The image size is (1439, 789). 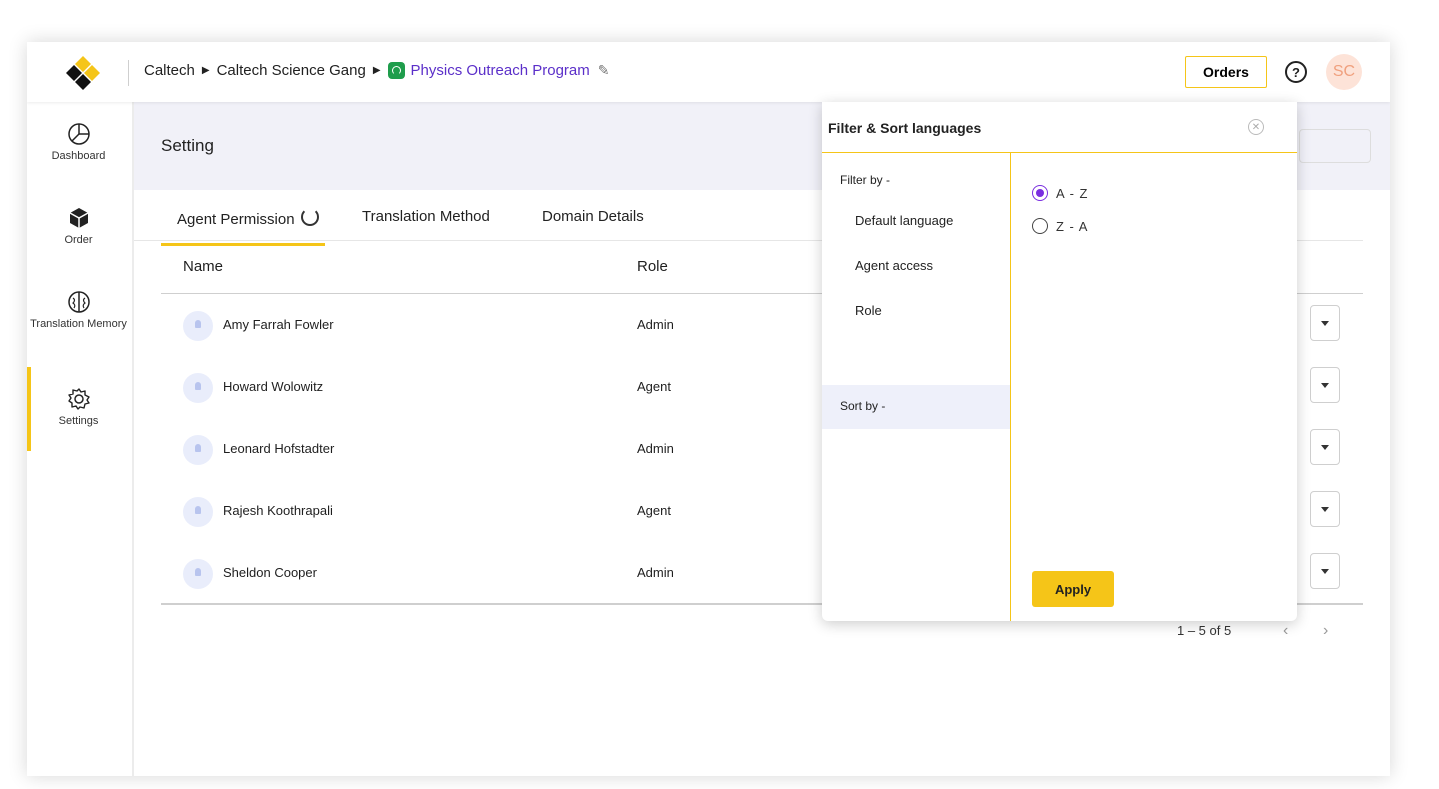 I want to click on close-icon: ✕, so click(x=1256, y=127).